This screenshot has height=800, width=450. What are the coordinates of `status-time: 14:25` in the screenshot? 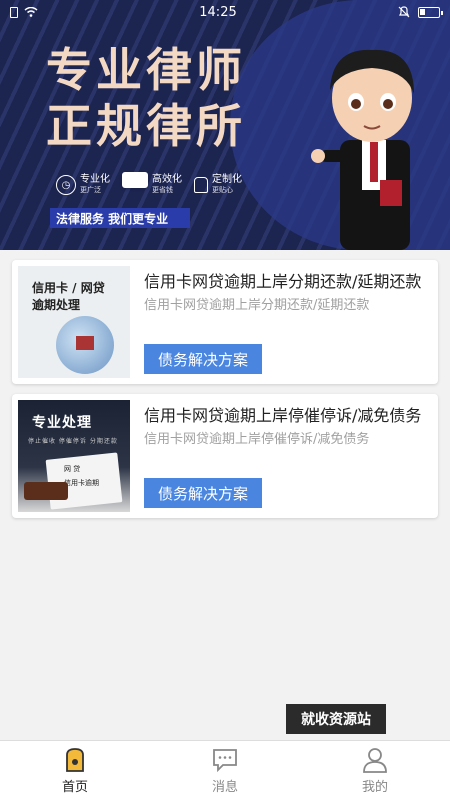 It's located at (218, 12).